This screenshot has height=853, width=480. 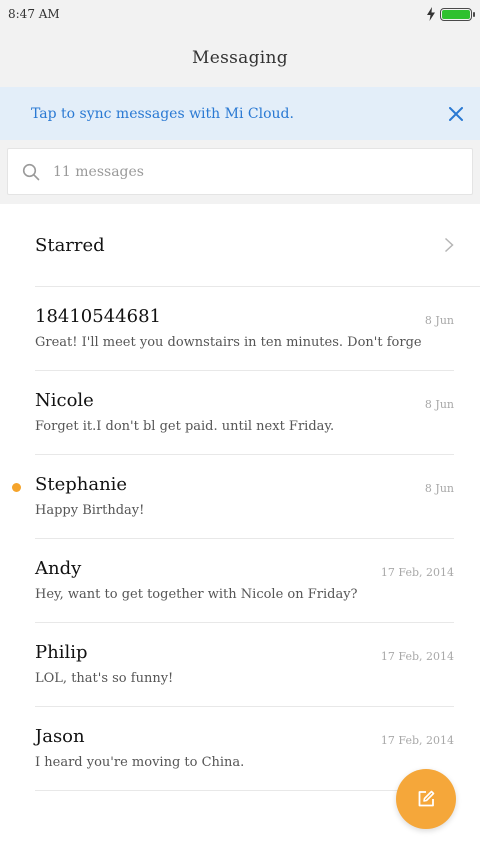 I want to click on compose-icon, so click(x=426, y=799).